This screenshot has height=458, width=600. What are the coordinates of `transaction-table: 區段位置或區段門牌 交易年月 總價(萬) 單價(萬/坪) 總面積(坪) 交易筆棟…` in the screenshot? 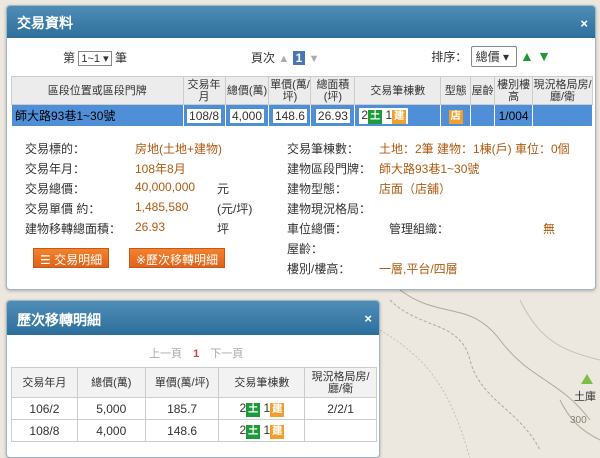 It's located at (302, 101).